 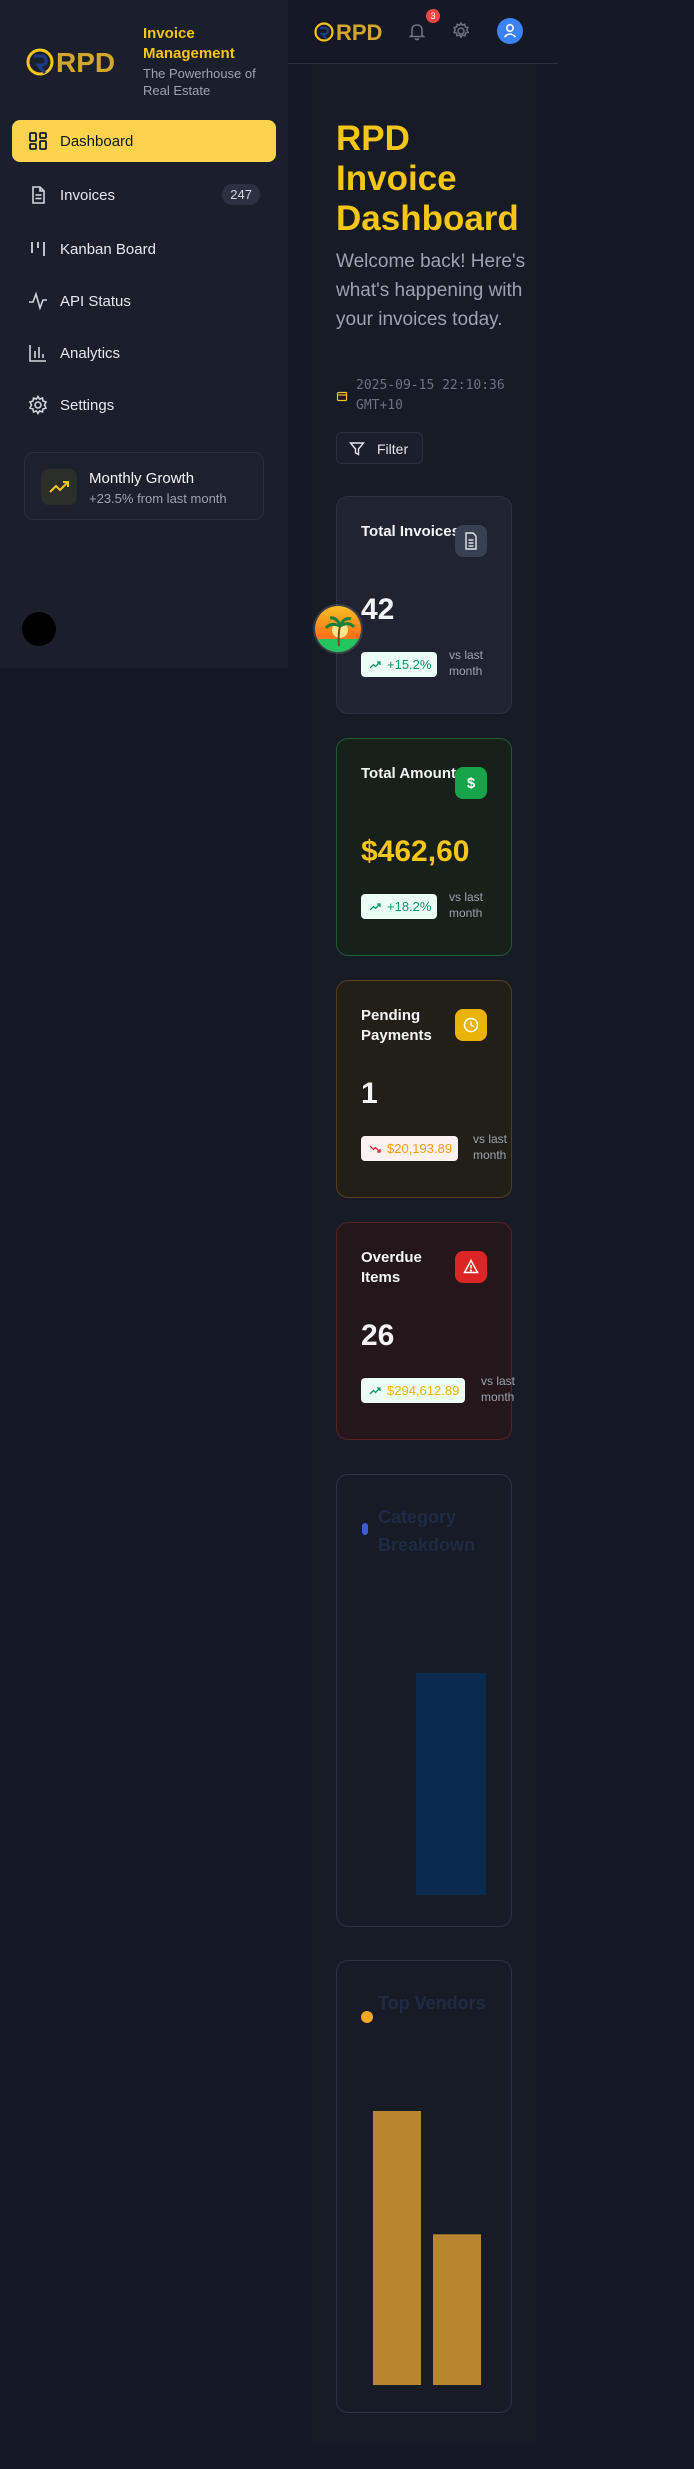 I want to click on warning-icon, so click(x=471, y=1266).